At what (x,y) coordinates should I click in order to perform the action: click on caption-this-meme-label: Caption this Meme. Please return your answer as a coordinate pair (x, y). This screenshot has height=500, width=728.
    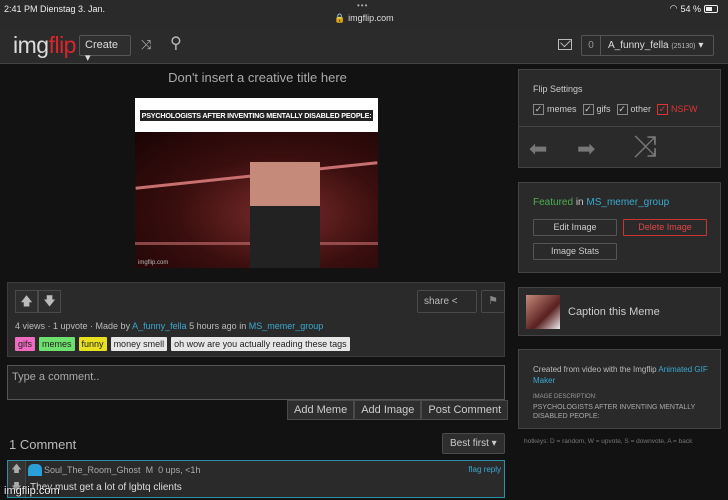
    Looking at the image, I should click on (614, 312).